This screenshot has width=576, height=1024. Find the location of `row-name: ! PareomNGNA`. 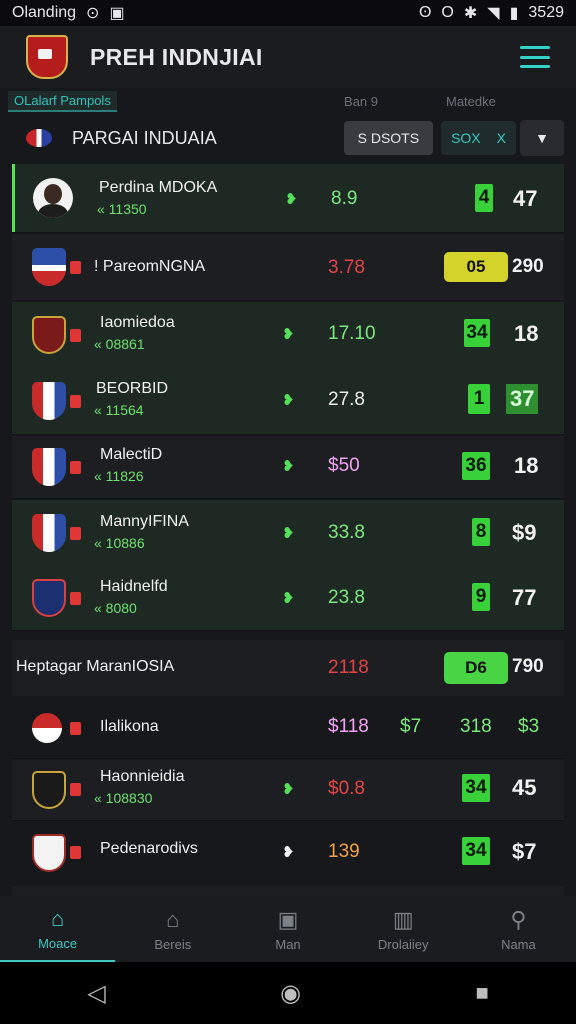

row-name: ! PareomNGNA is located at coordinates (150, 266).